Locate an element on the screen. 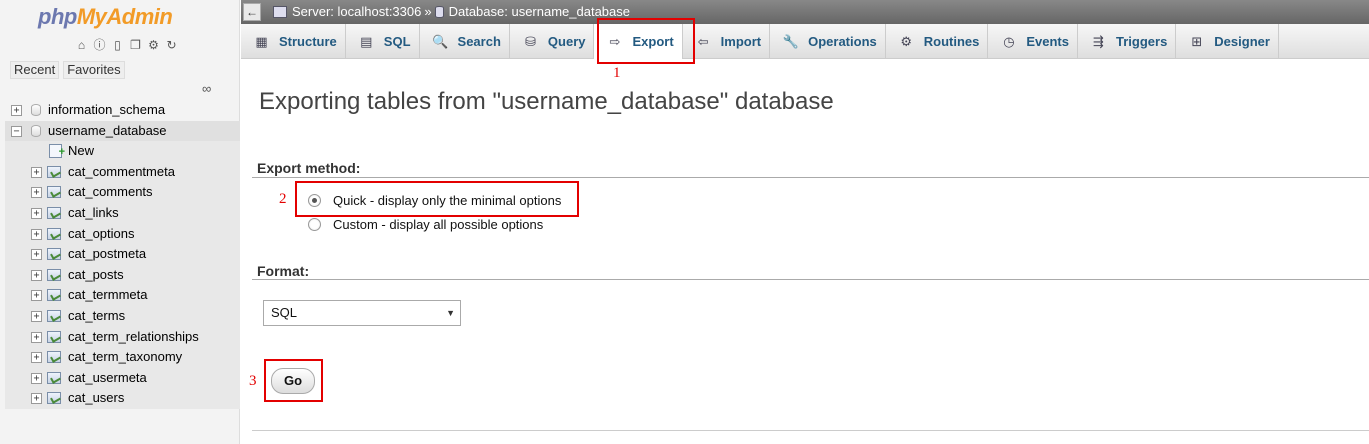 Image resolution: width=1369 pixels, height=444 pixels. highlight-export-tab is located at coordinates (646, 41).